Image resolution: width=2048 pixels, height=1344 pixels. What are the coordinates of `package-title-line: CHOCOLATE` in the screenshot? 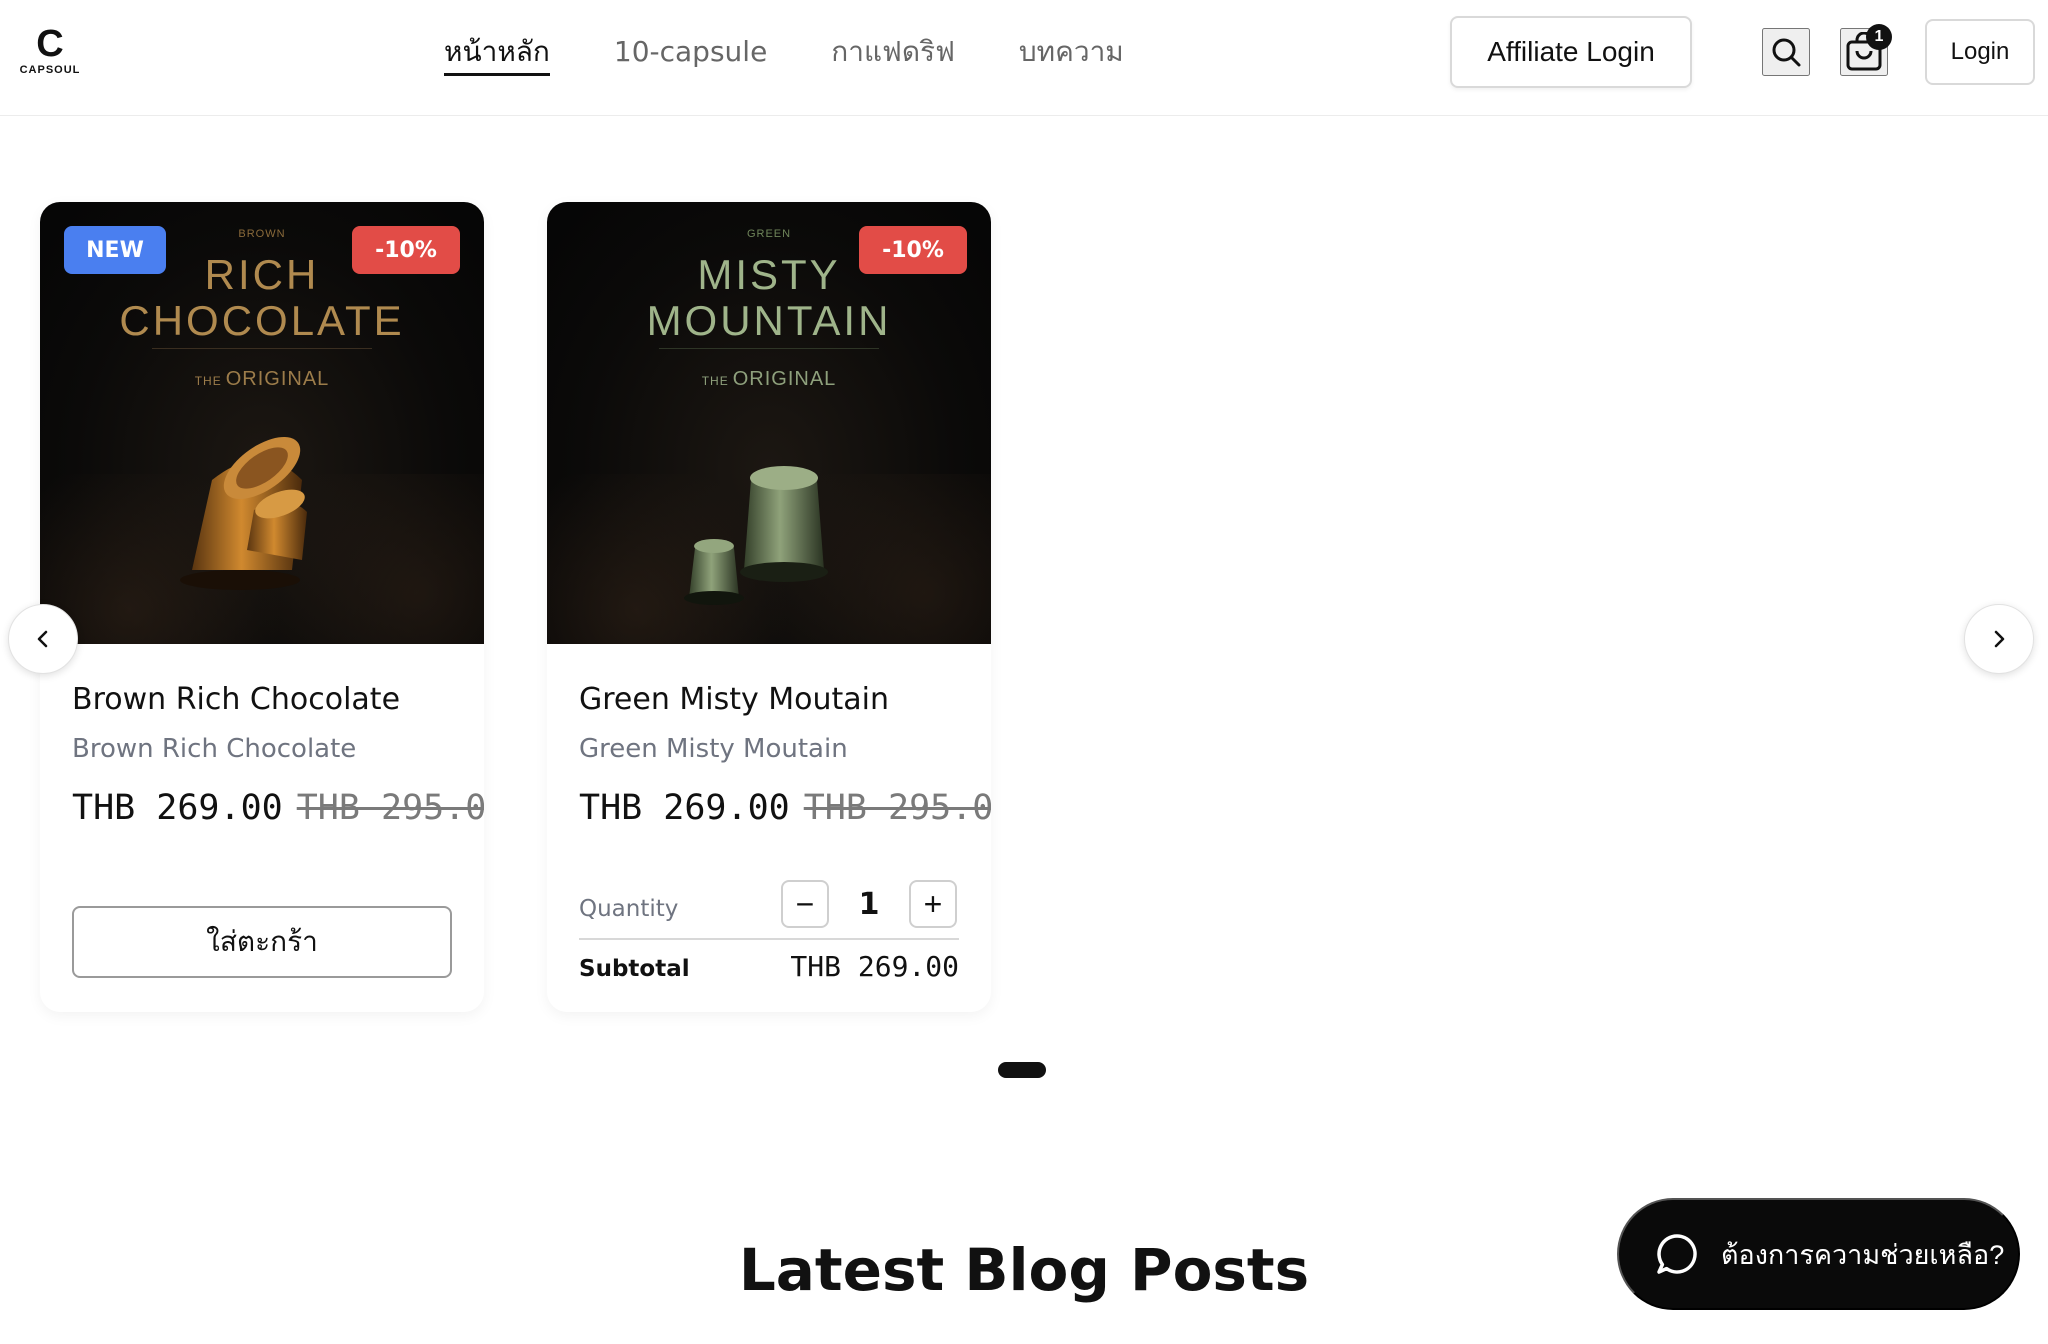 It's located at (262, 320).